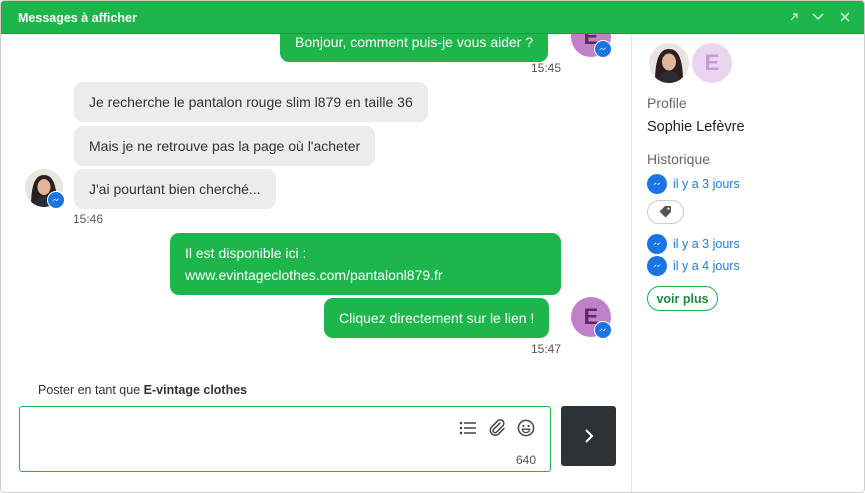  I want to click on tag-icon, so click(665, 212).